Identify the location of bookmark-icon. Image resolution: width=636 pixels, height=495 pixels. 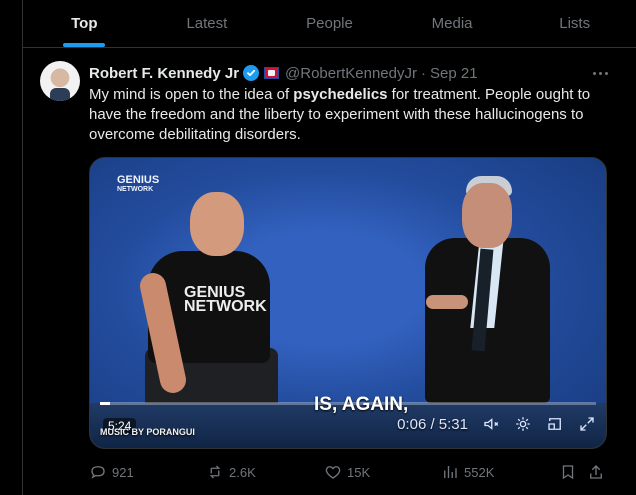
(568, 472).